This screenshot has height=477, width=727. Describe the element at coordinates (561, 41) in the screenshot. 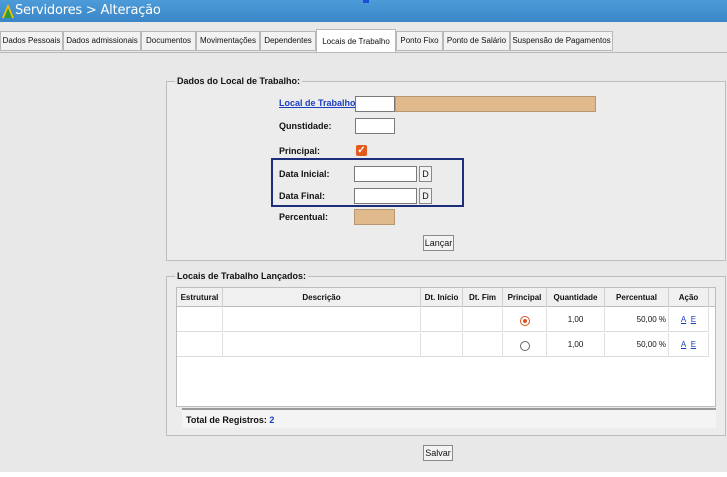

I see `tab-suspensao-de-pagamentos: Suspensão de Pagamentos` at that location.